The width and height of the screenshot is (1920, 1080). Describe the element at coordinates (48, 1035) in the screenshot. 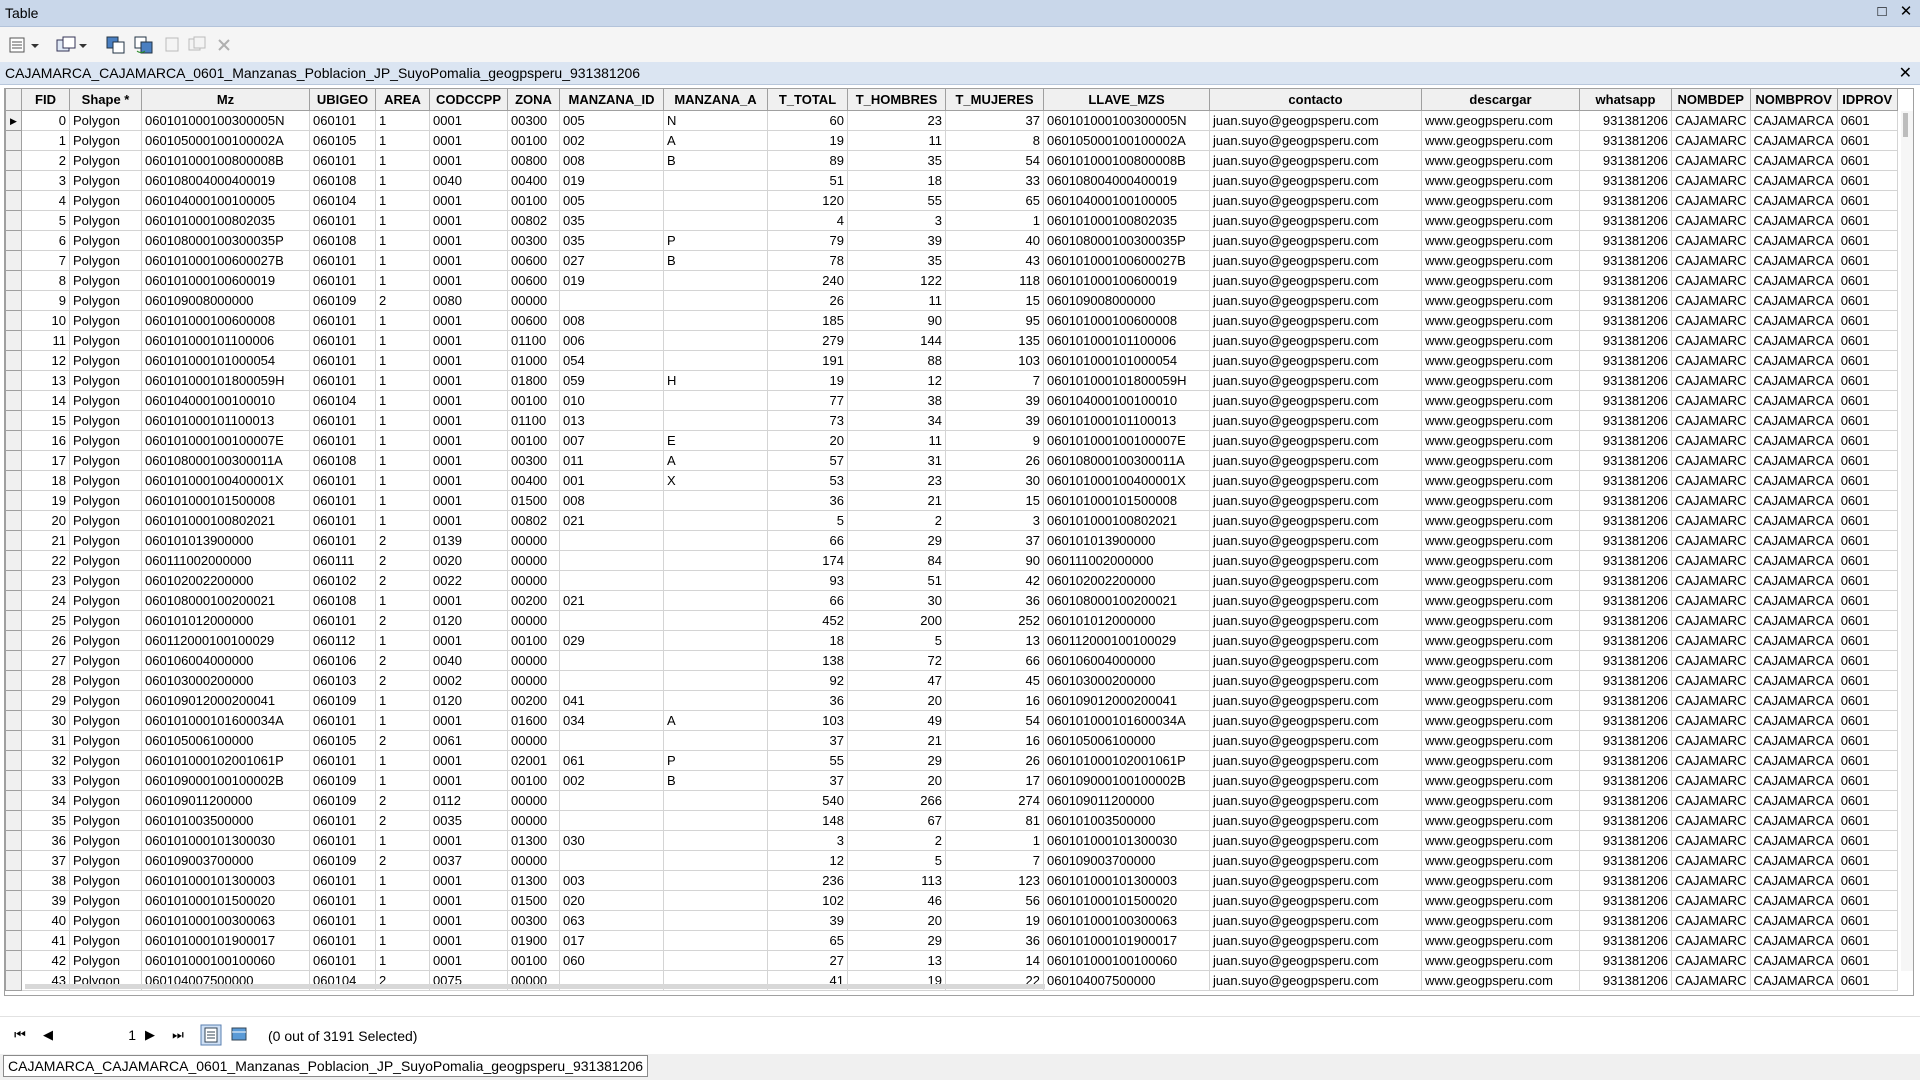

I see `previous-record-icon: ◀` at that location.